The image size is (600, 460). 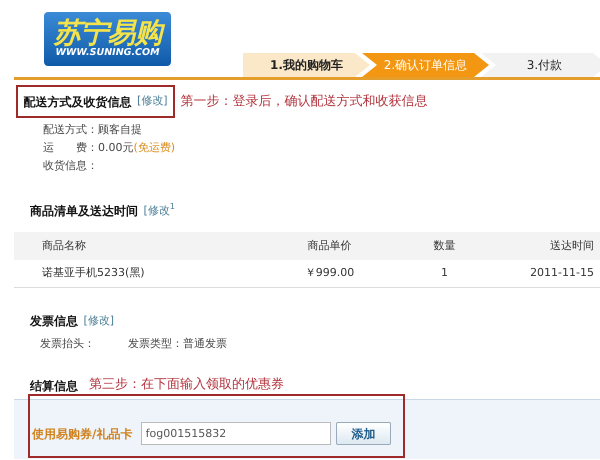 I want to click on coupon-input: fog001515832, so click(x=235, y=434).